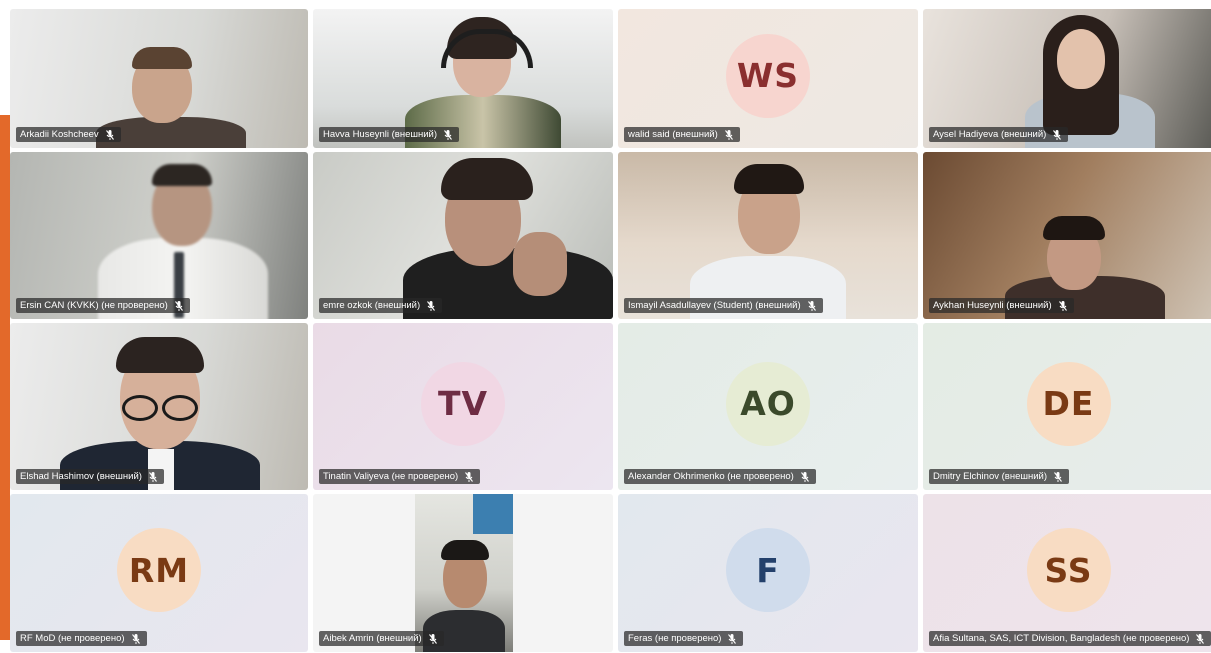 Image resolution: width=1211 pixels, height=653 pixels. I want to click on participant-tile: Arkadii Koshcheev, so click(159, 78).